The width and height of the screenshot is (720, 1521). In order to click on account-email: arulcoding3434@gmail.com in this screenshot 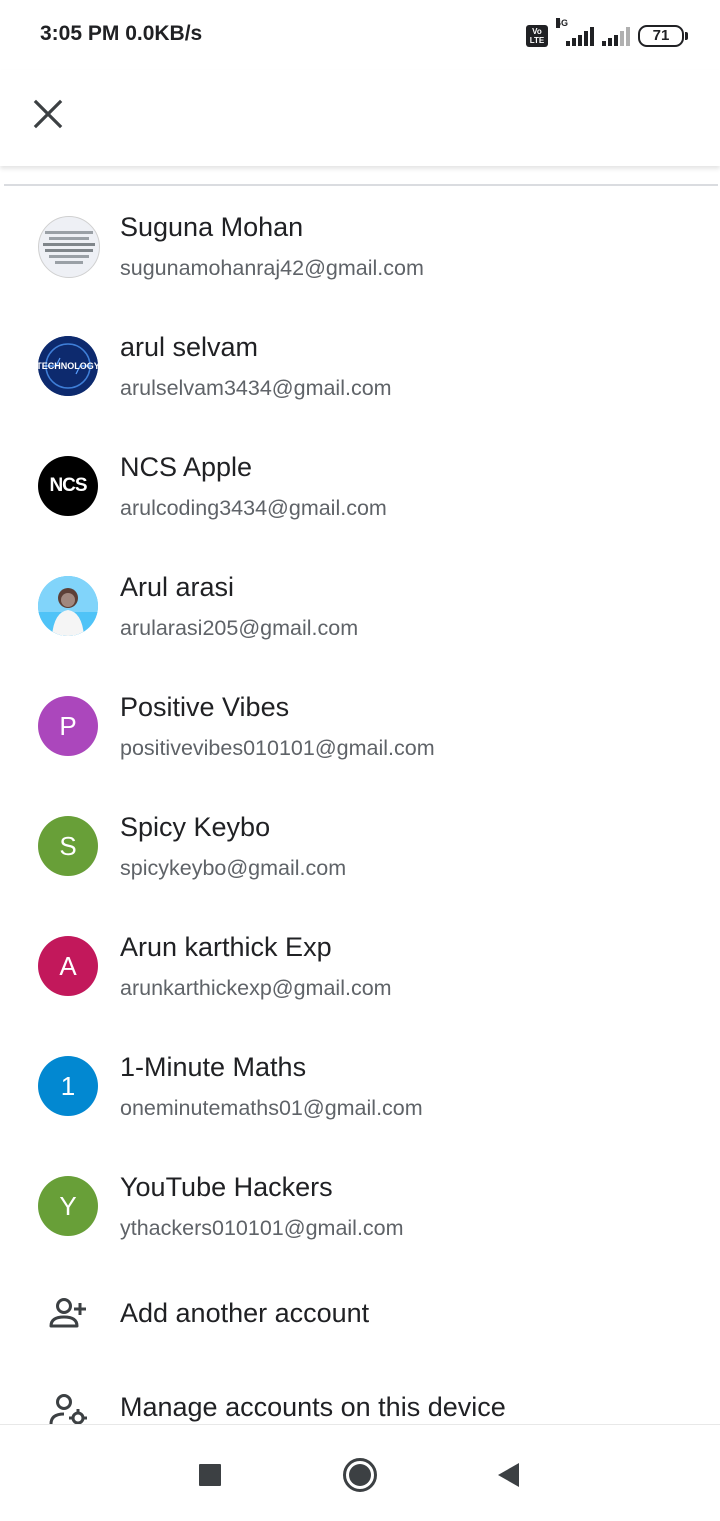, I will do `click(253, 508)`.